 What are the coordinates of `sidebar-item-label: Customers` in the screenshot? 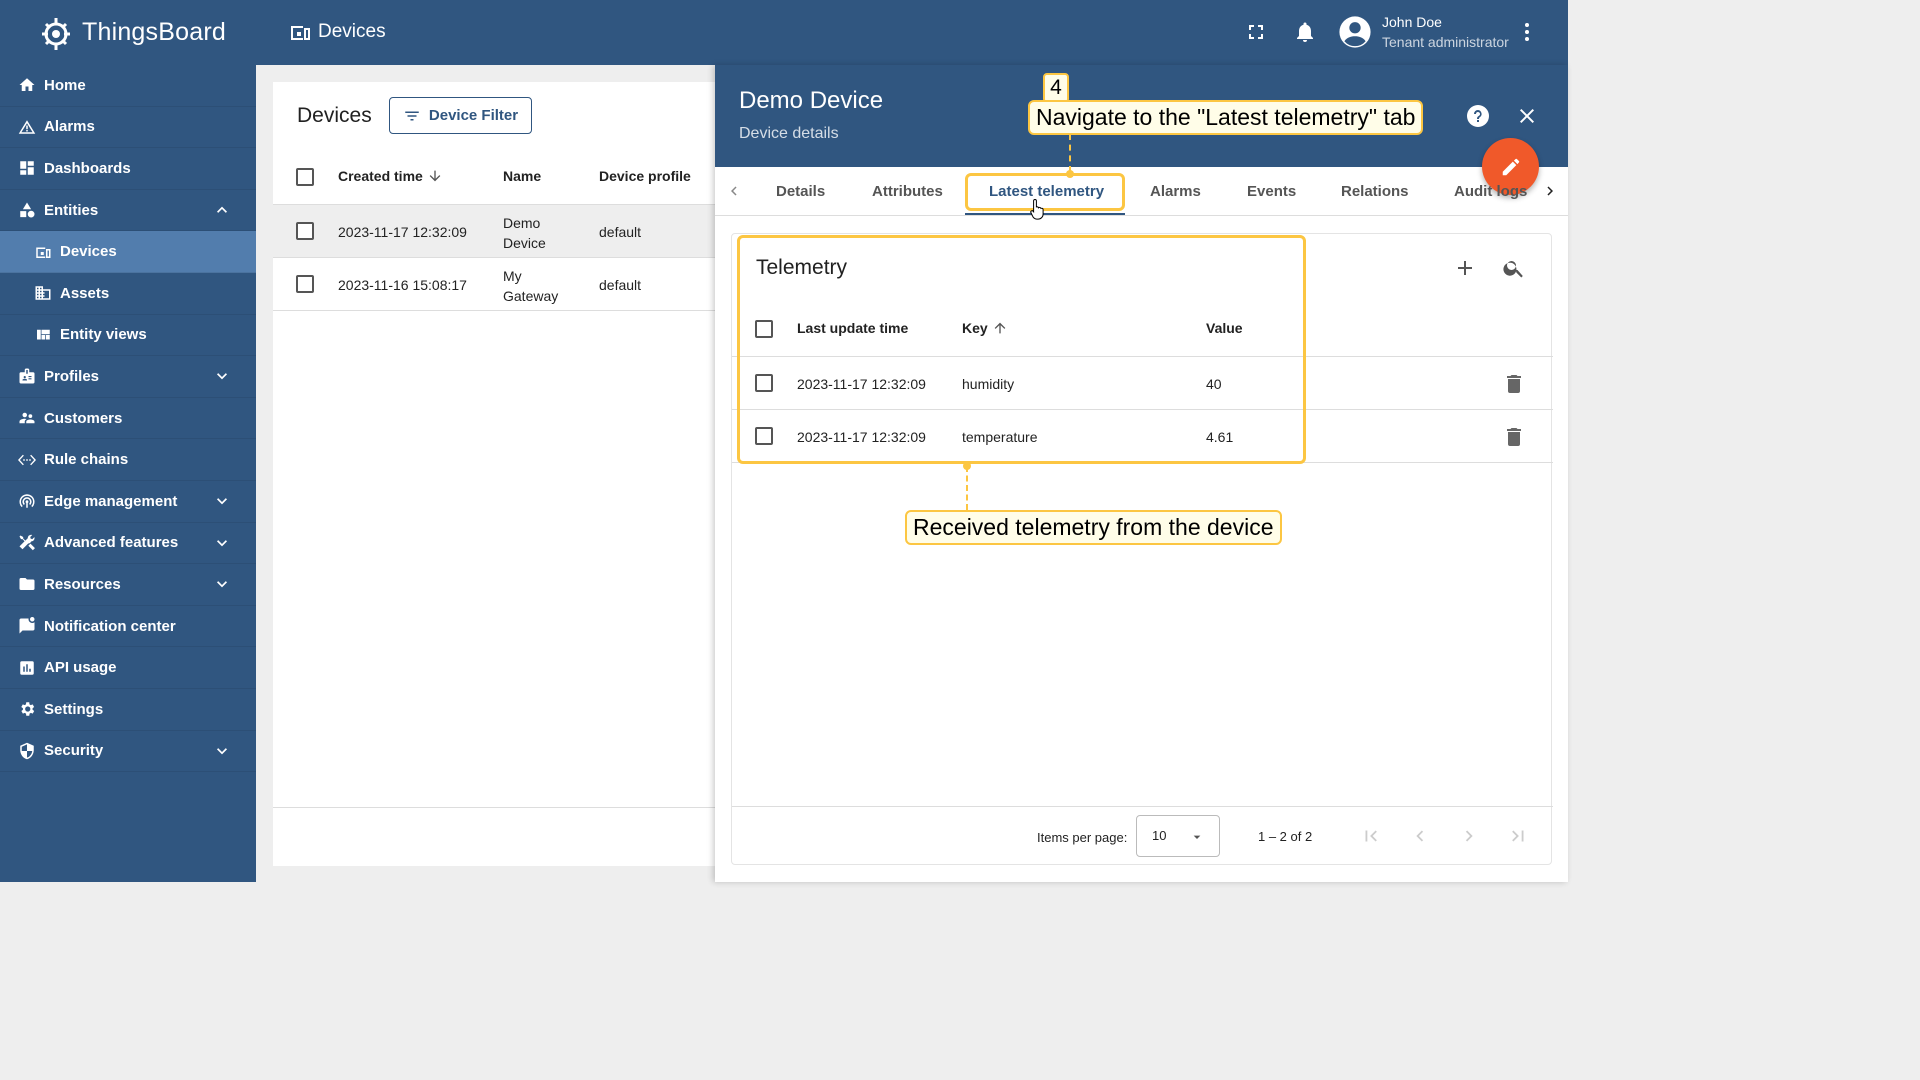 It's located at (83, 418).